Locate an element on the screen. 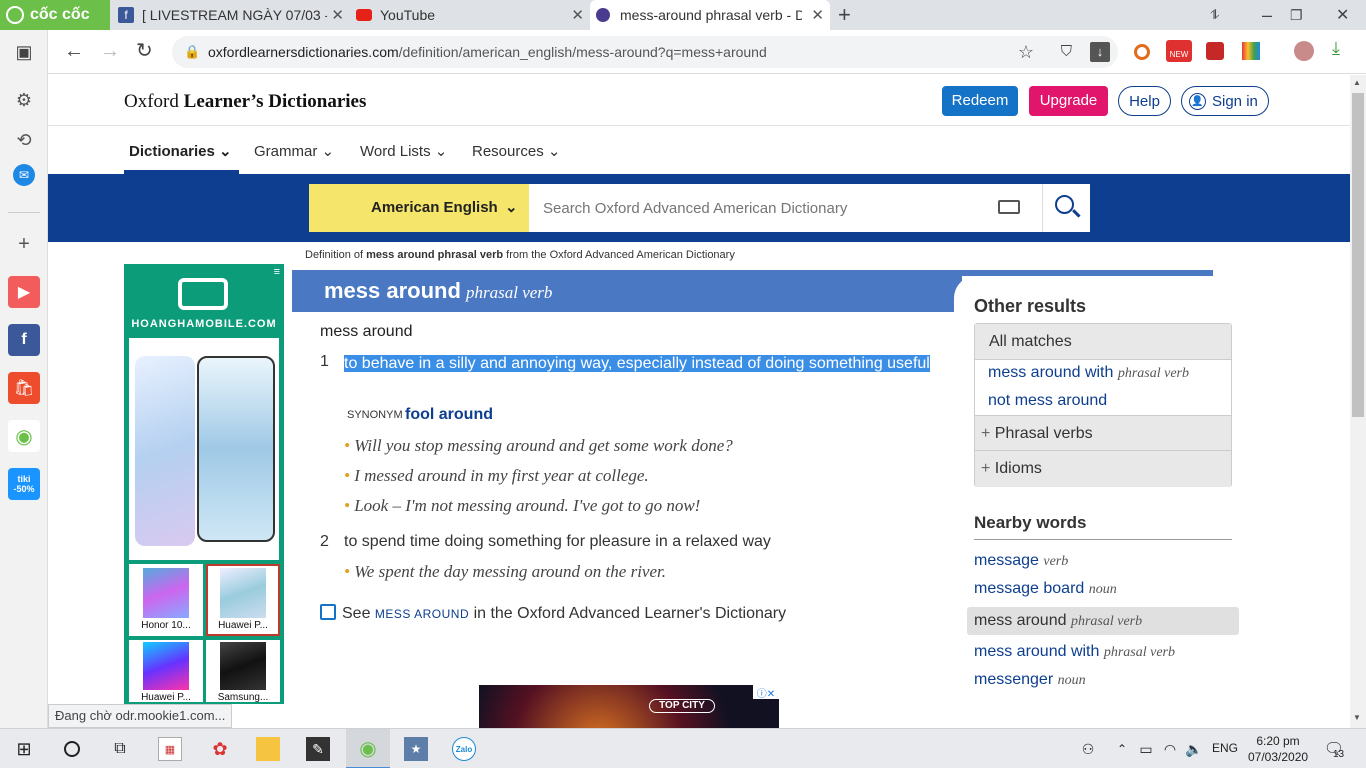  match-link: mess around with is located at coordinates (1050, 372).